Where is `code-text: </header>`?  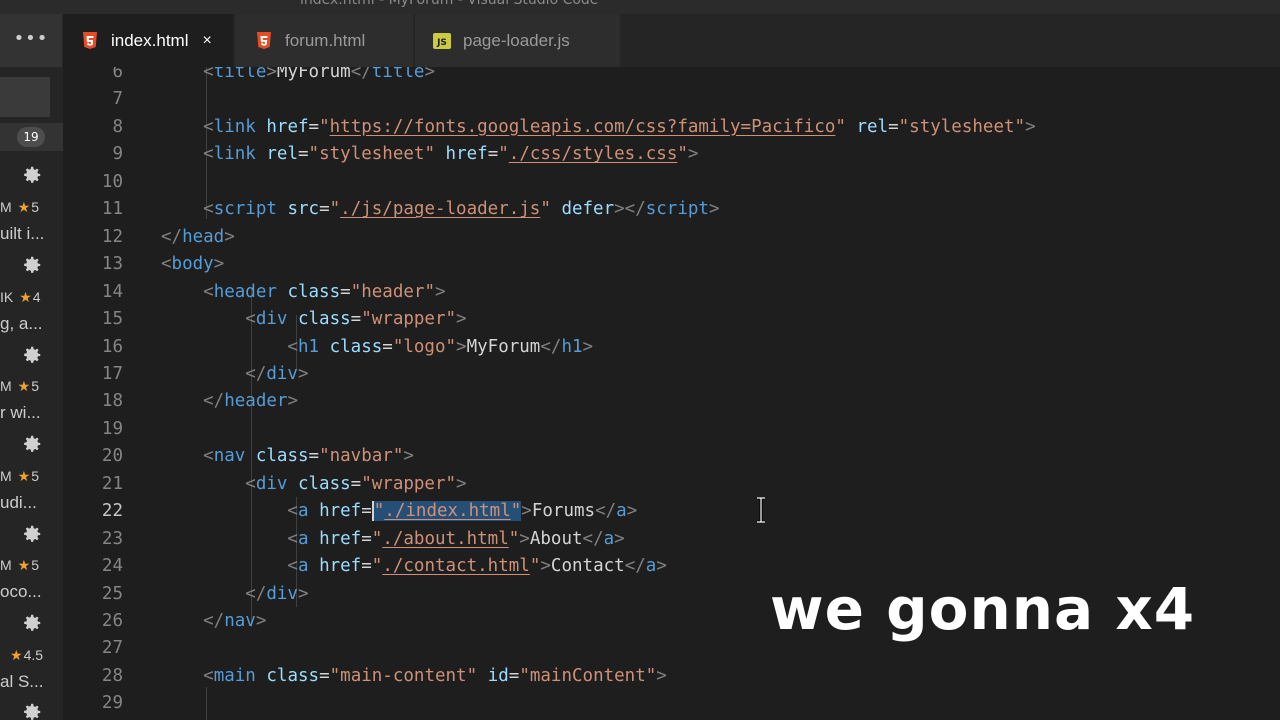
code-text: </header> is located at coordinates (229, 401).